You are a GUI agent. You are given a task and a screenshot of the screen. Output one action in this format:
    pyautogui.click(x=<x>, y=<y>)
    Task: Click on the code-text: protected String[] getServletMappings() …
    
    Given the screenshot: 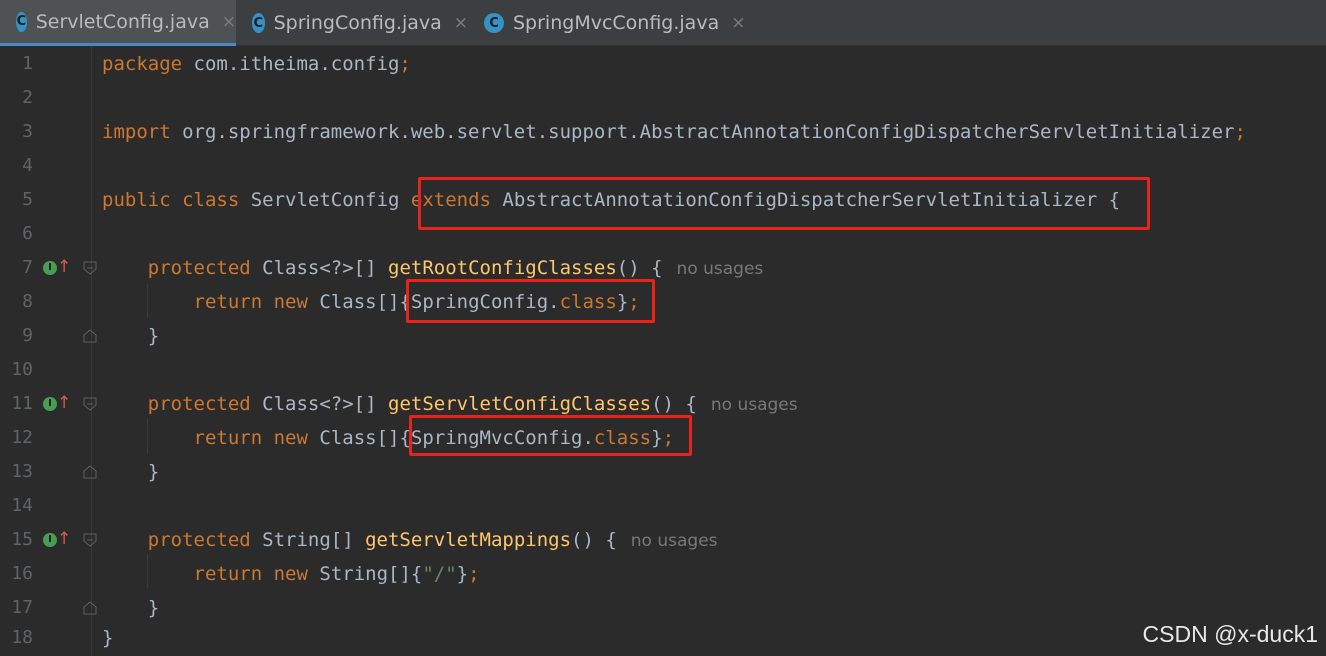 What is the action you would take?
    pyautogui.click(x=410, y=540)
    